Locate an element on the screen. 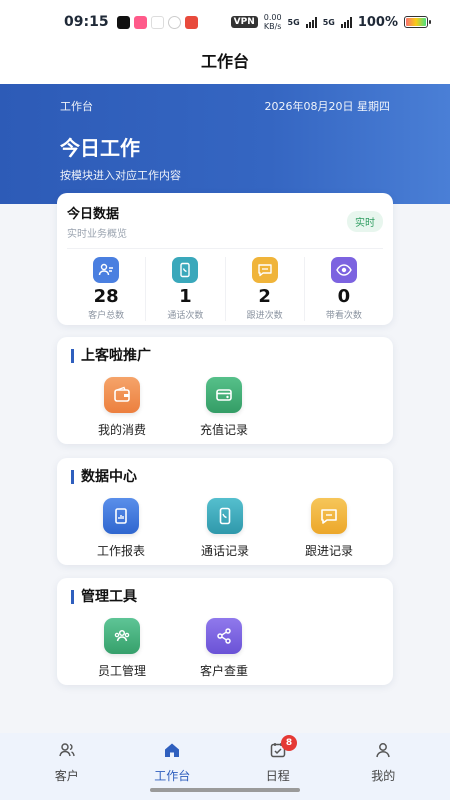 This screenshot has width=450, height=800. stat-value: 2 is located at coordinates (264, 296).